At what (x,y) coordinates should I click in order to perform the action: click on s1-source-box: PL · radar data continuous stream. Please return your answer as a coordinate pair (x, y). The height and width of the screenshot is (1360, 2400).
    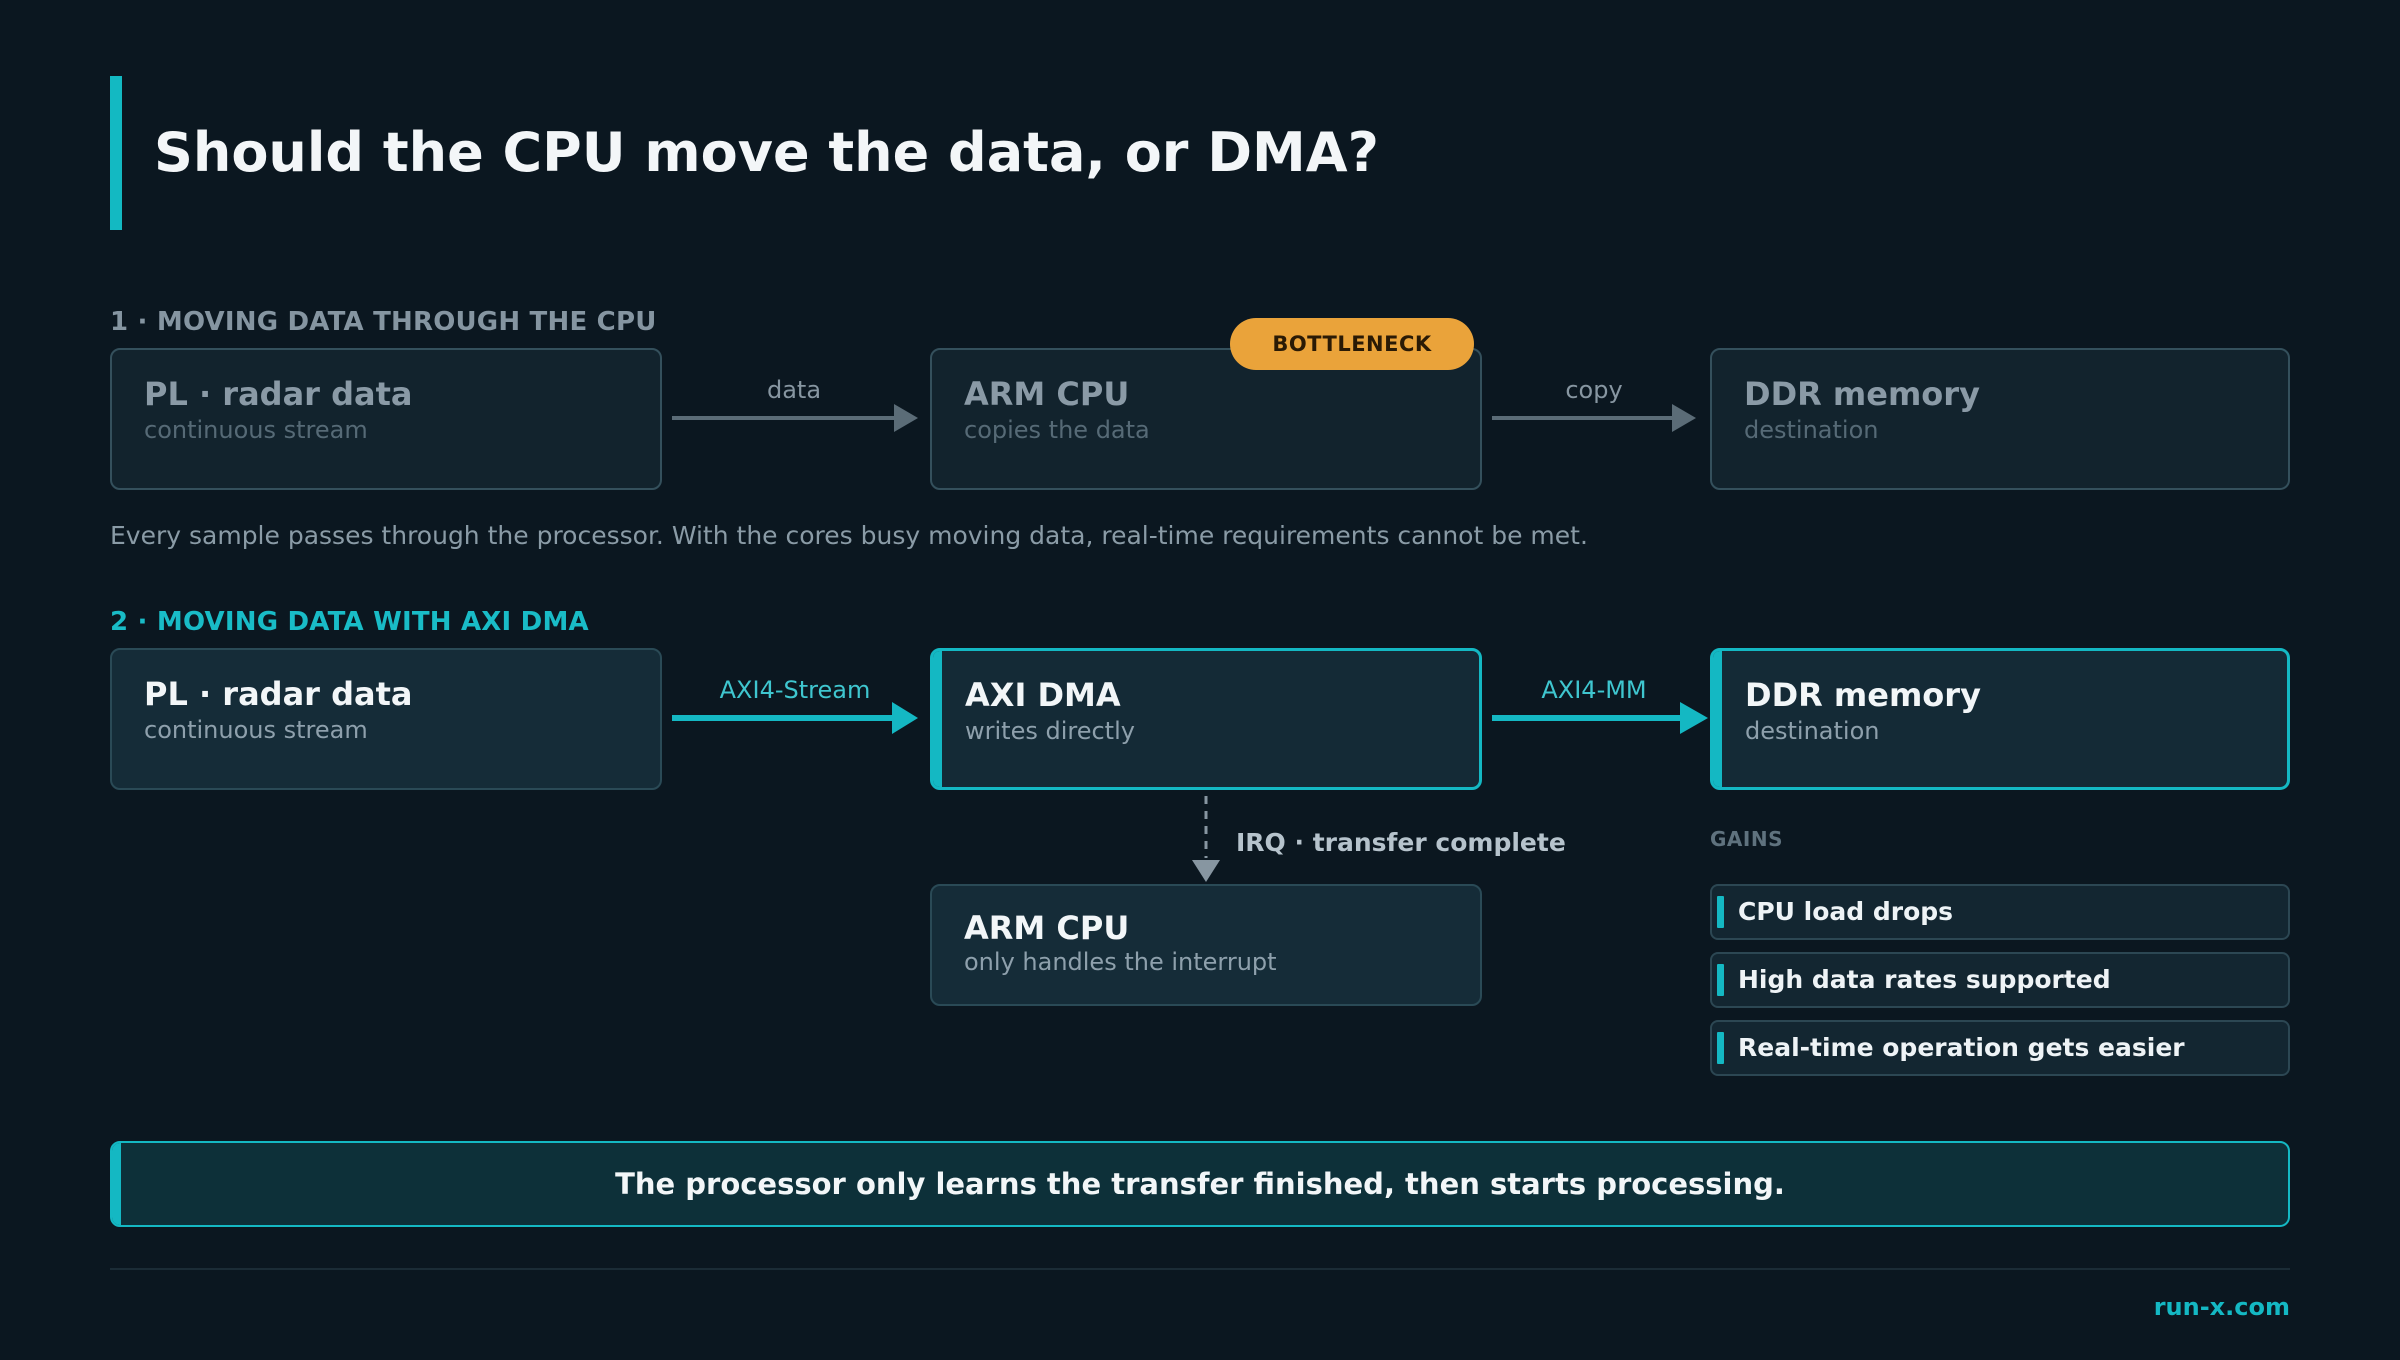
    Looking at the image, I should click on (386, 419).